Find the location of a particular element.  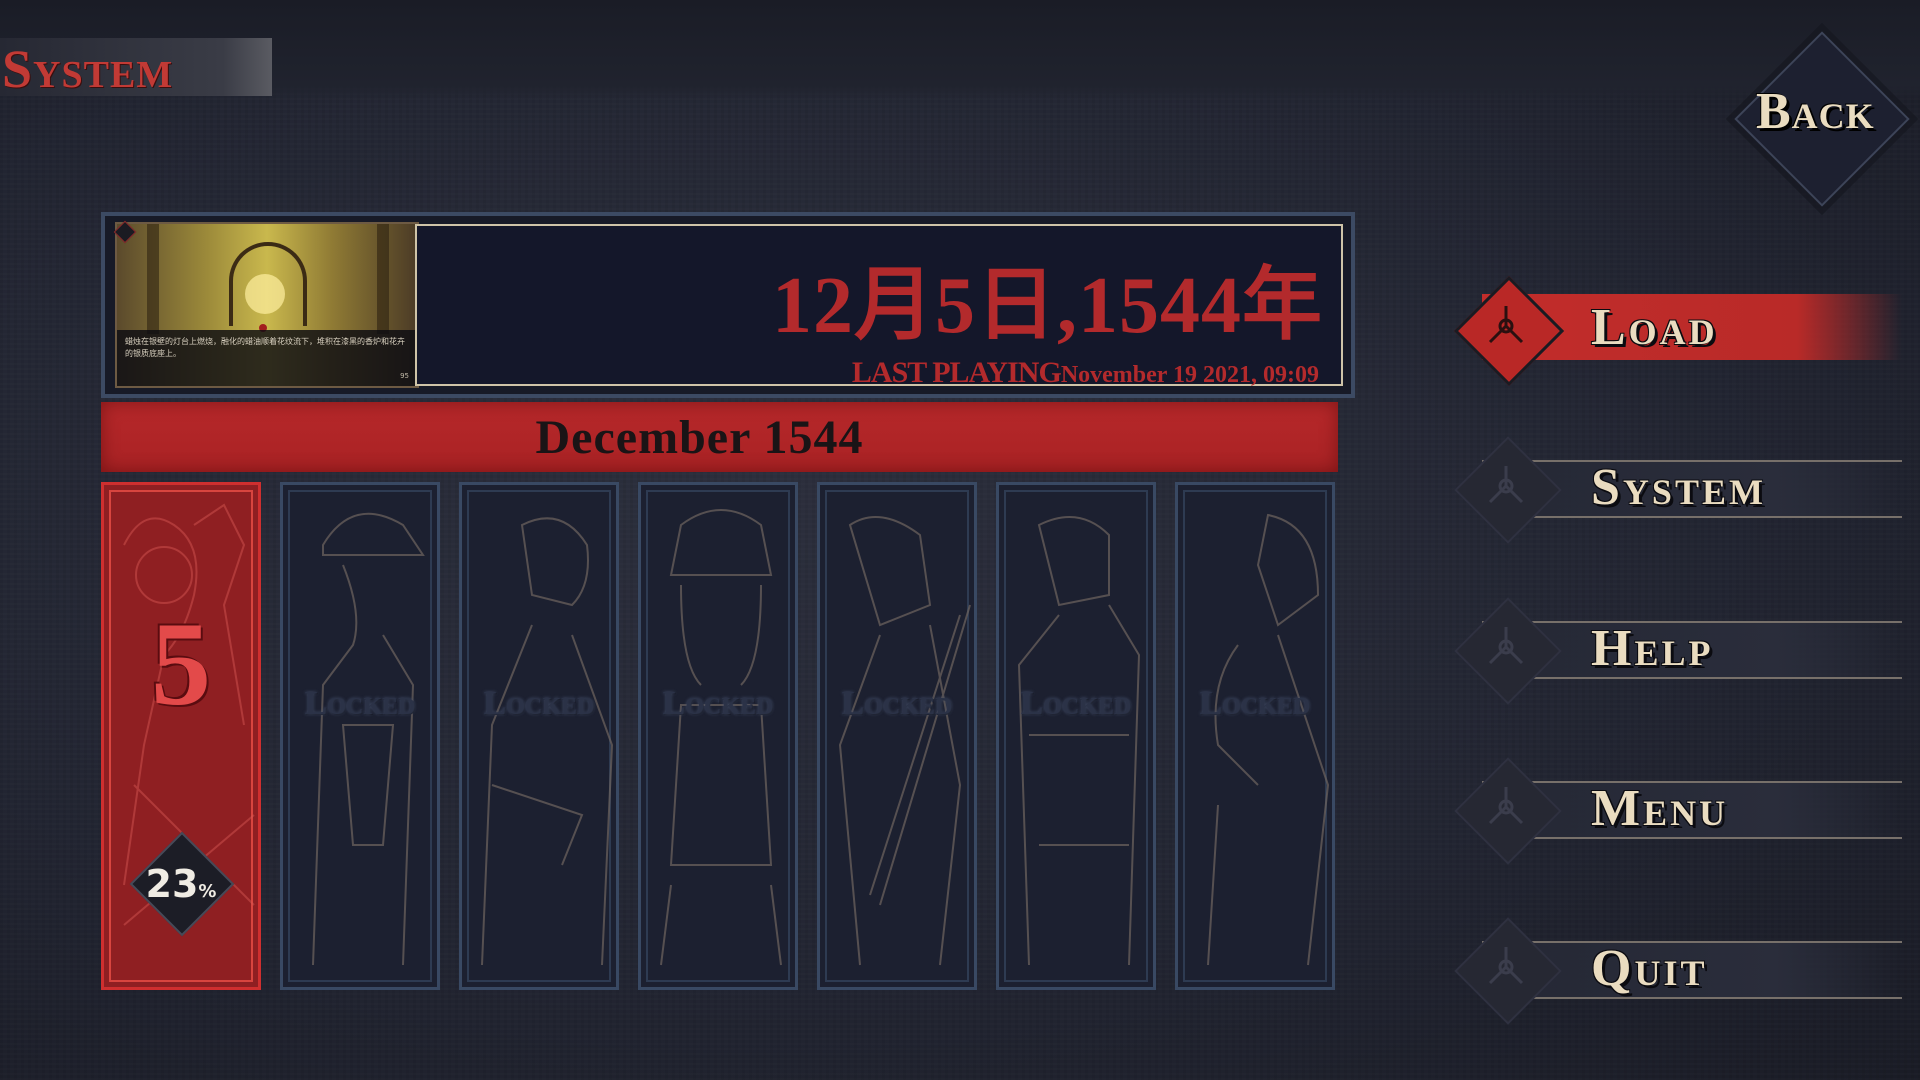

chapter-number: 5 is located at coordinates (181, 663).